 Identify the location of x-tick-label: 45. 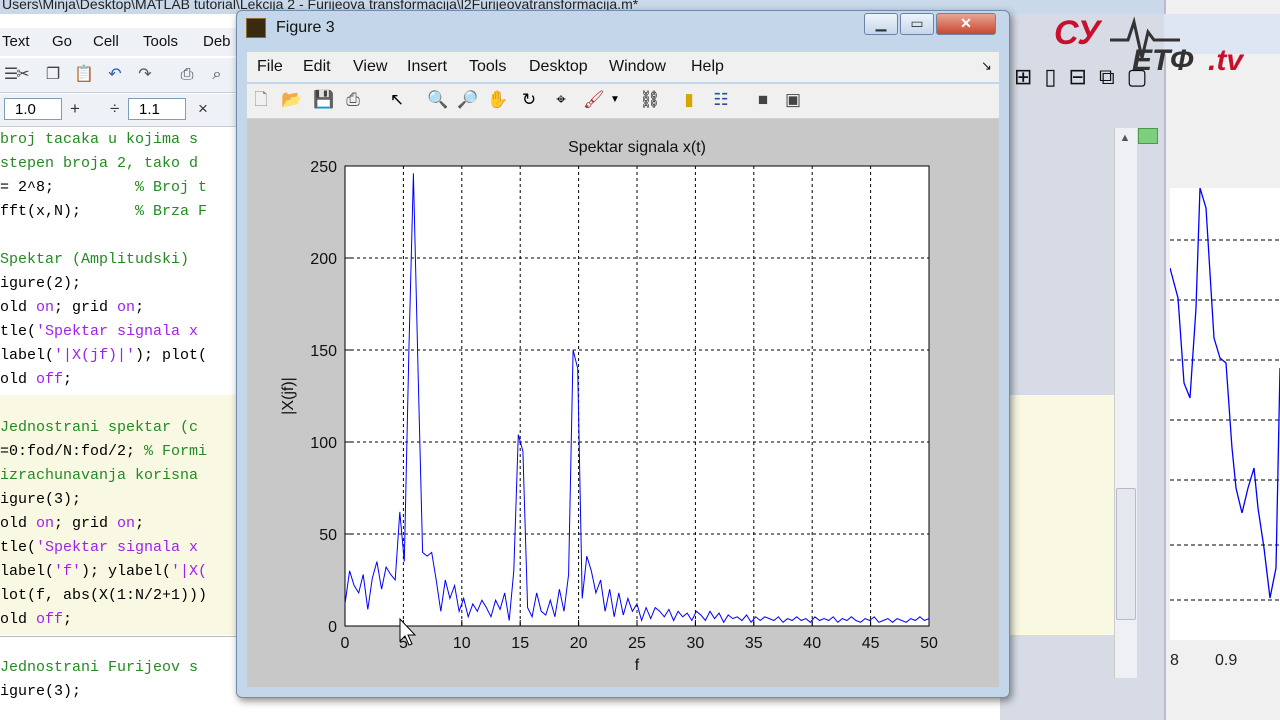
(871, 643).